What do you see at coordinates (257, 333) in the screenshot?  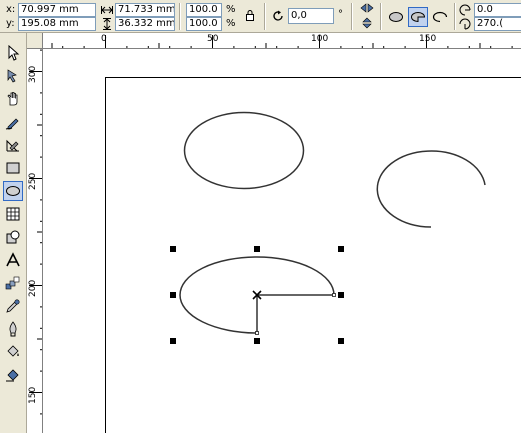 I see `pie-end-node` at bounding box center [257, 333].